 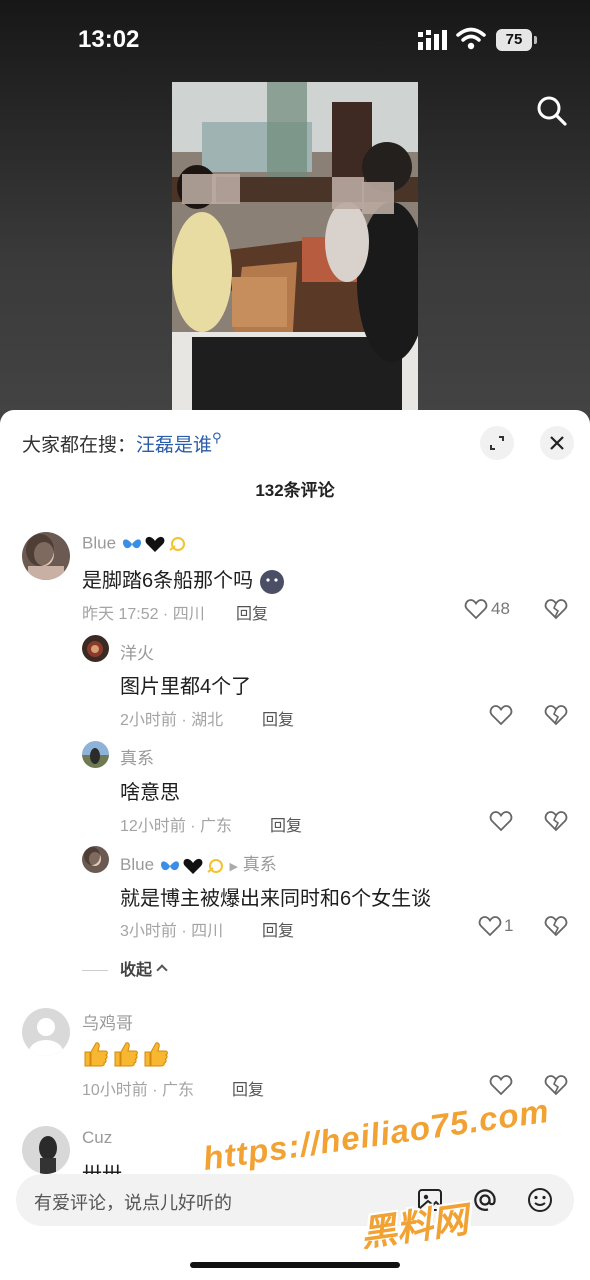 I want to click on comment-username: Blue, so click(x=134, y=544).